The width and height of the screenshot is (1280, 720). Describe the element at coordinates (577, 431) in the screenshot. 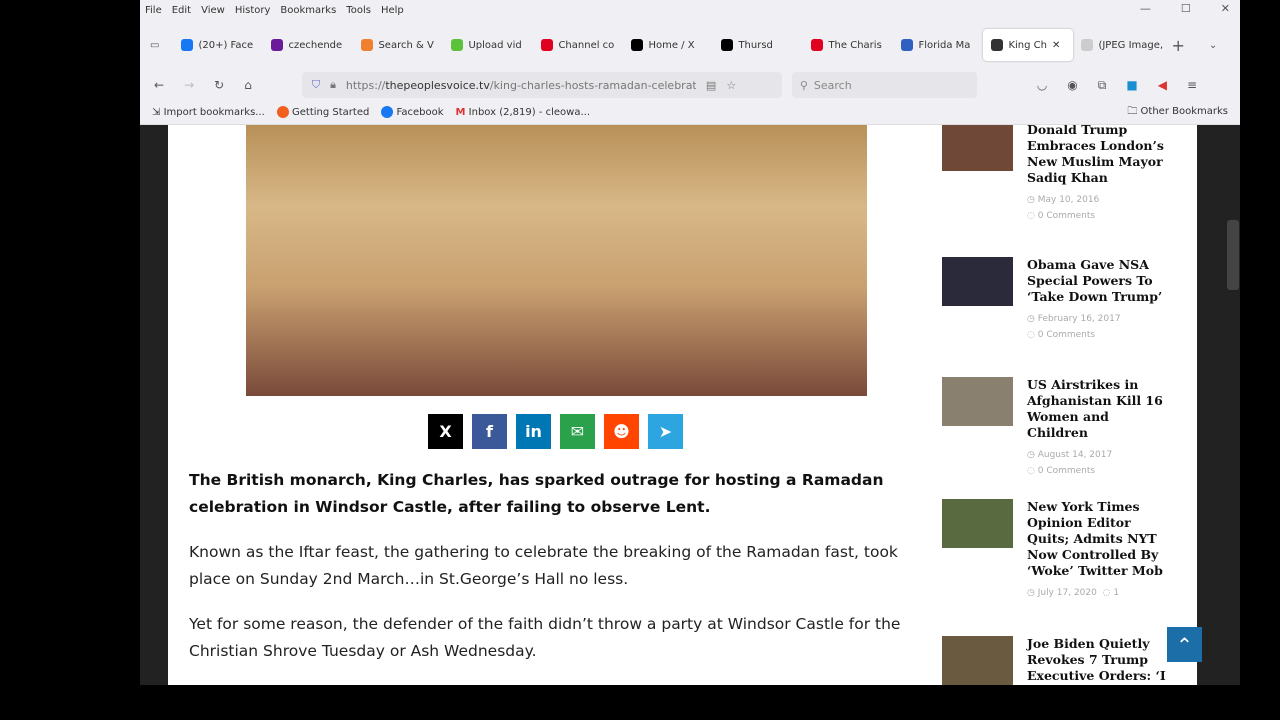

I see `share-button: ✉` at that location.